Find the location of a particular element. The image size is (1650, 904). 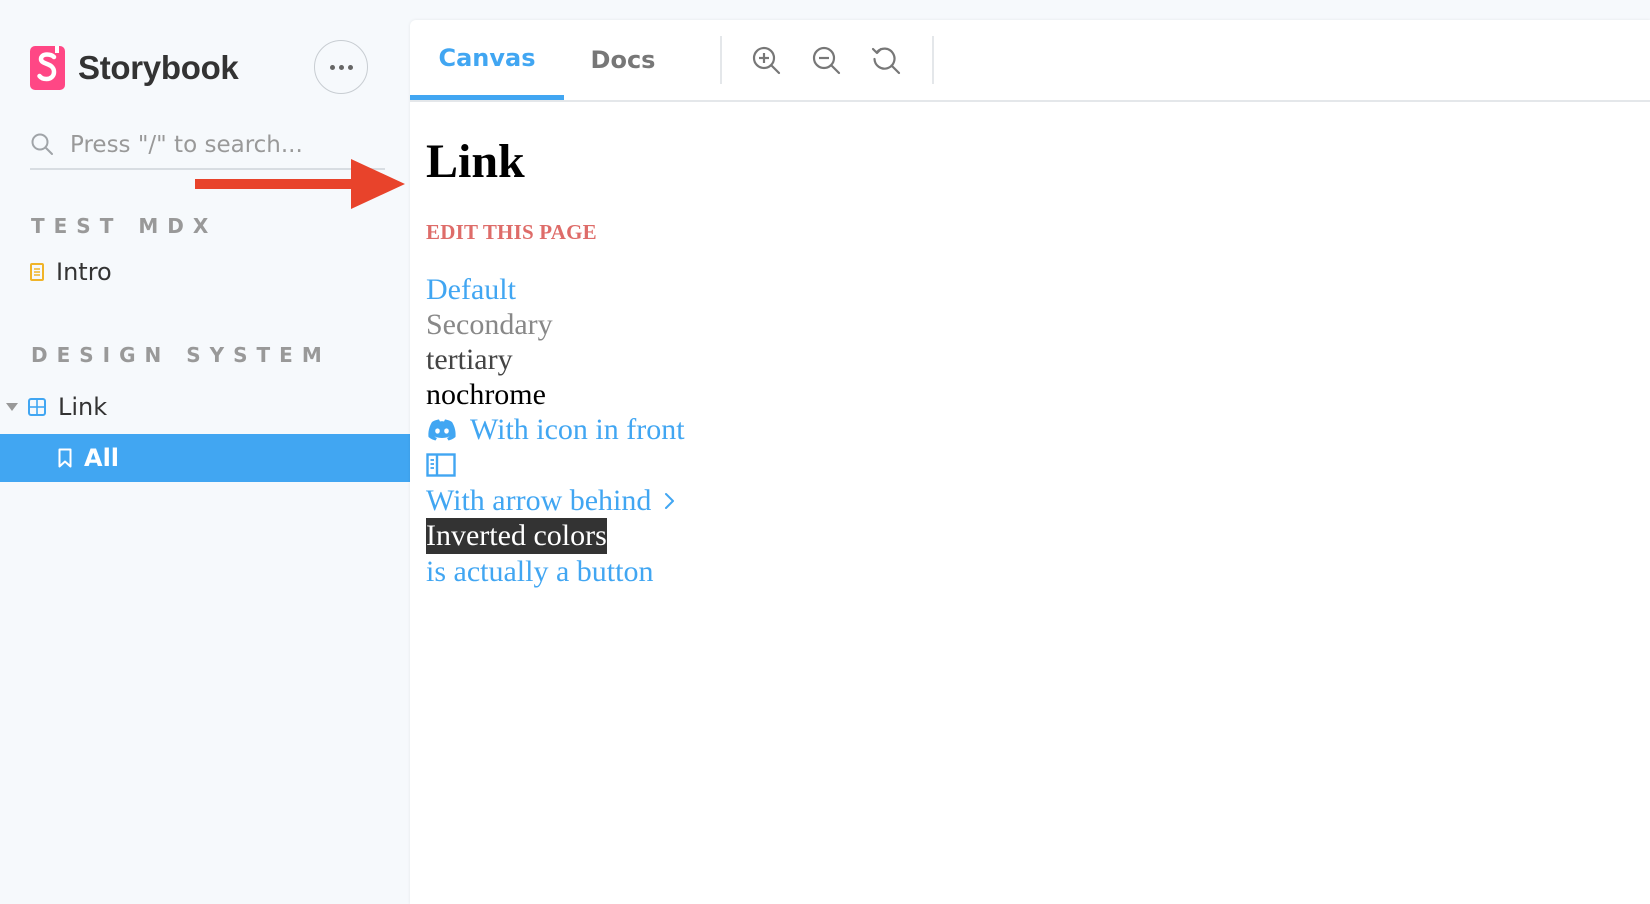

link-with-arrow: With arrow behind is located at coordinates (550, 501).